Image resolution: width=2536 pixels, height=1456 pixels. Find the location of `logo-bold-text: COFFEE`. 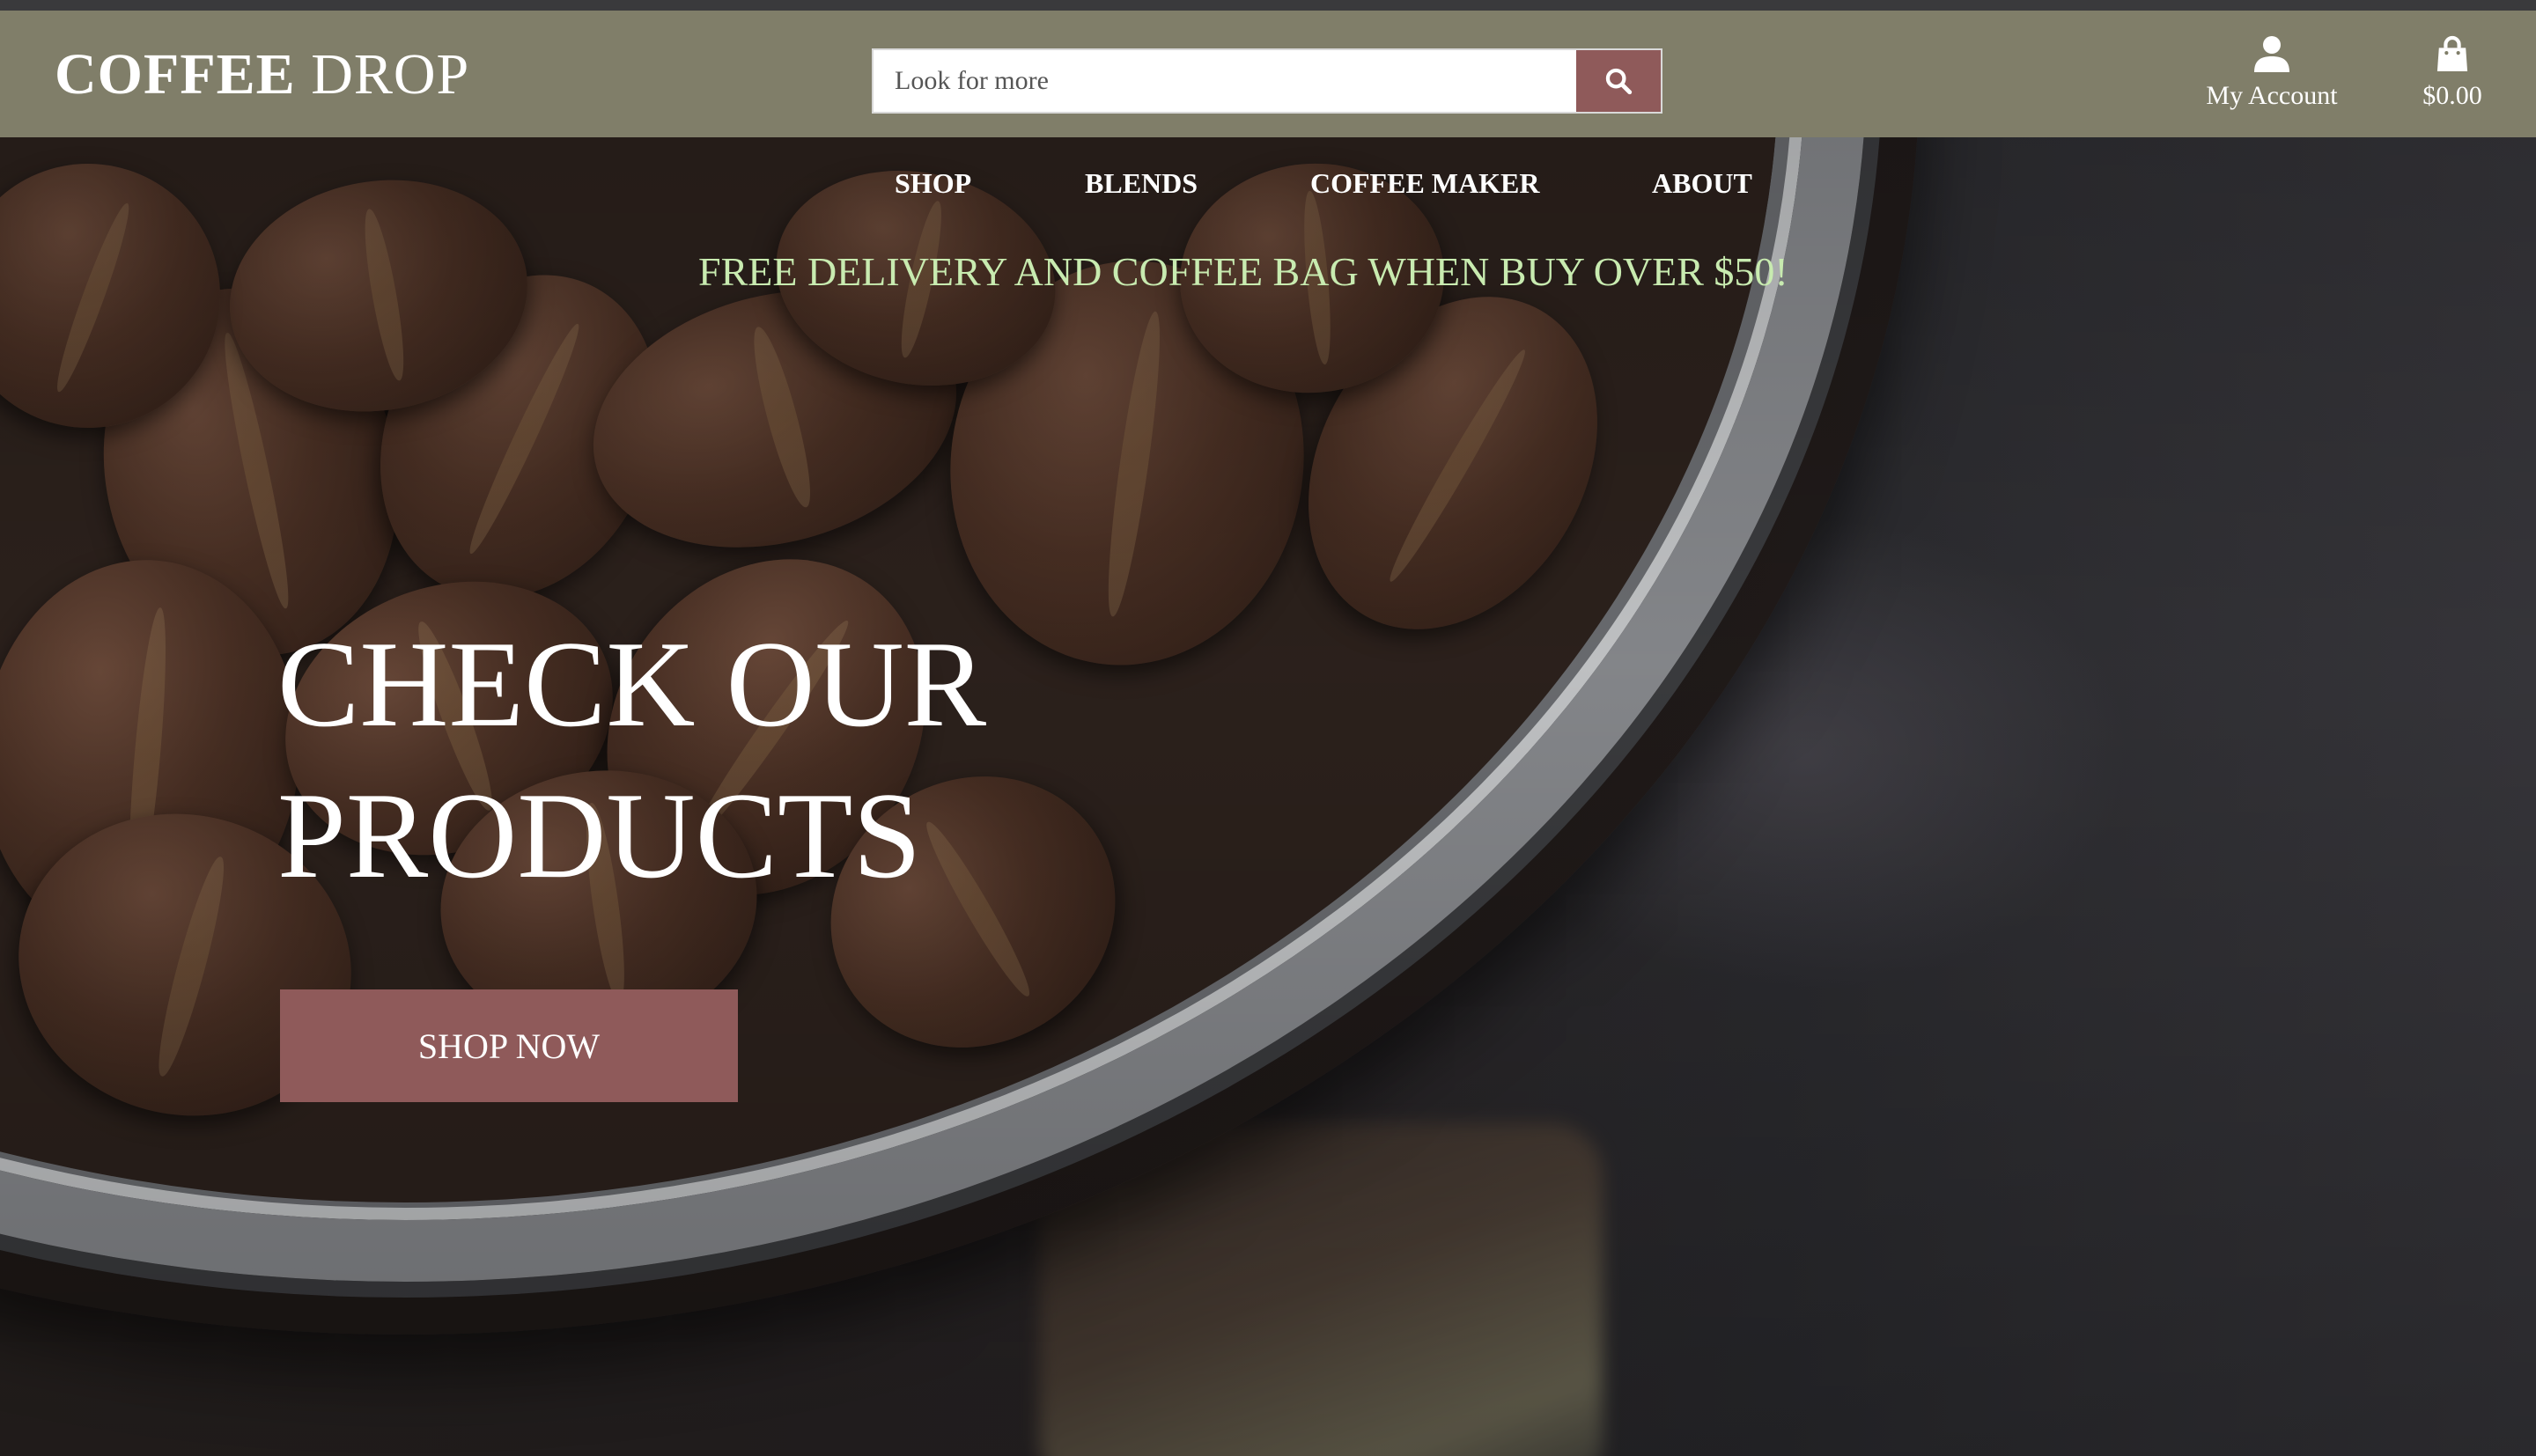

logo-bold-text: COFFEE is located at coordinates (175, 74).